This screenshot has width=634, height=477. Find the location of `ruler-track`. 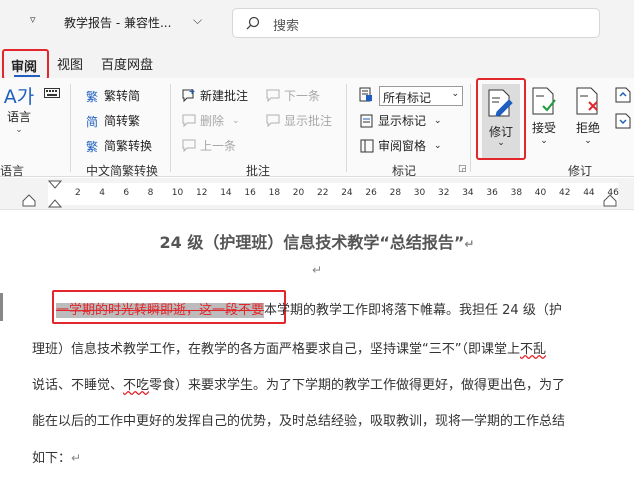

ruler-track is located at coordinates (333, 194).